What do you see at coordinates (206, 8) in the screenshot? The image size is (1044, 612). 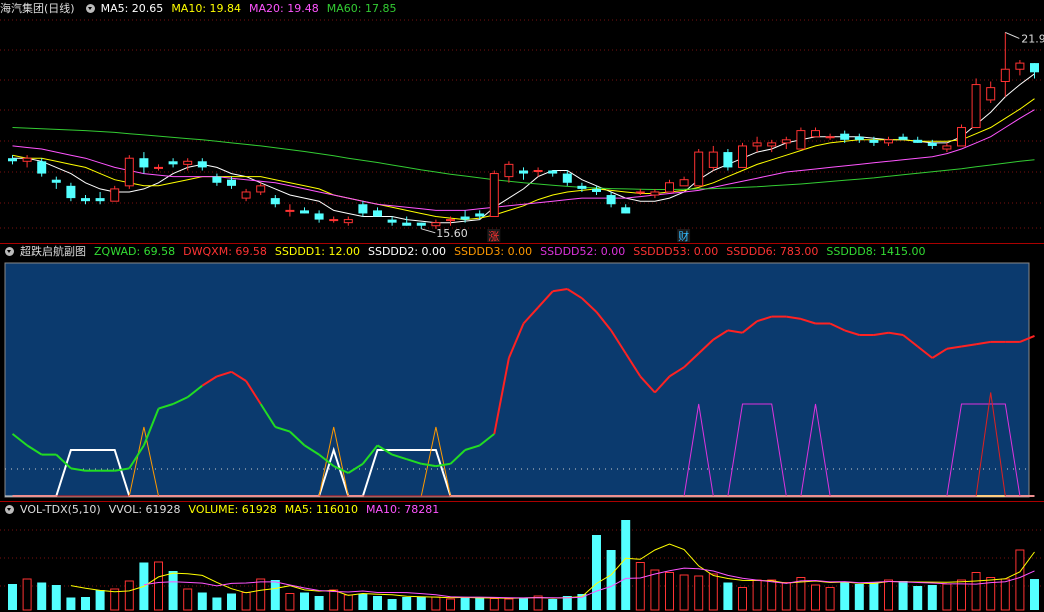 I see `indicator-value-label: MA10: 19.84` at bounding box center [206, 8].